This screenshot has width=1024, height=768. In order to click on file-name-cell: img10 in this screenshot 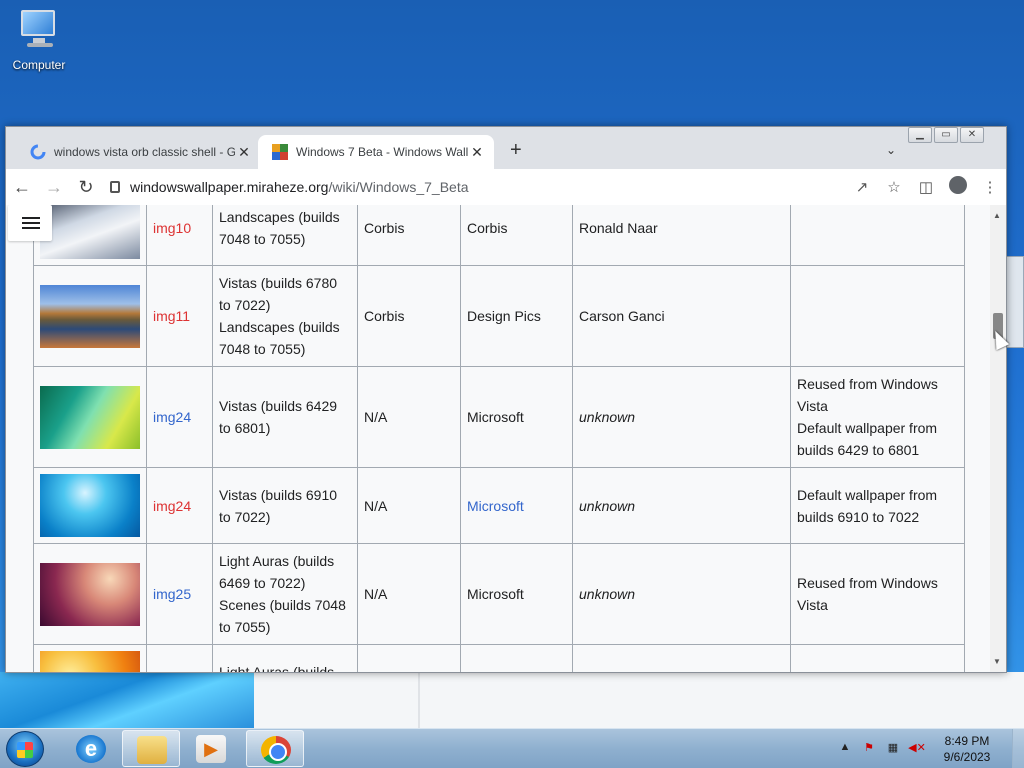, I will do `click(179, 235)`.